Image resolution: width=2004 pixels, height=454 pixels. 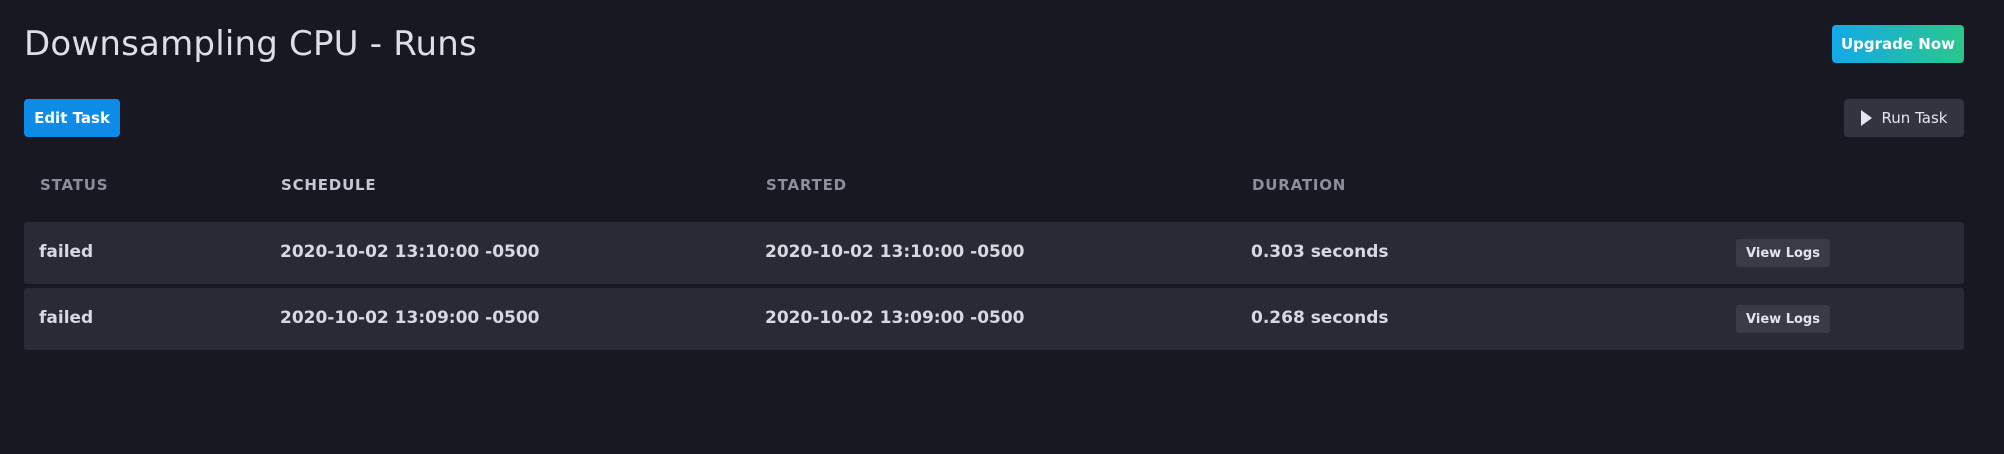 I want to click on edit-task-button: Edit Task, so click(x=72, y=118).